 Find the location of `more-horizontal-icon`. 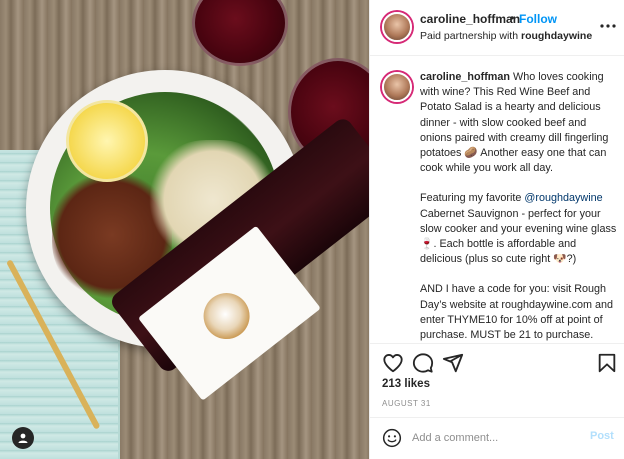

more-horizontal-icon is located at coordinates (608, 26).